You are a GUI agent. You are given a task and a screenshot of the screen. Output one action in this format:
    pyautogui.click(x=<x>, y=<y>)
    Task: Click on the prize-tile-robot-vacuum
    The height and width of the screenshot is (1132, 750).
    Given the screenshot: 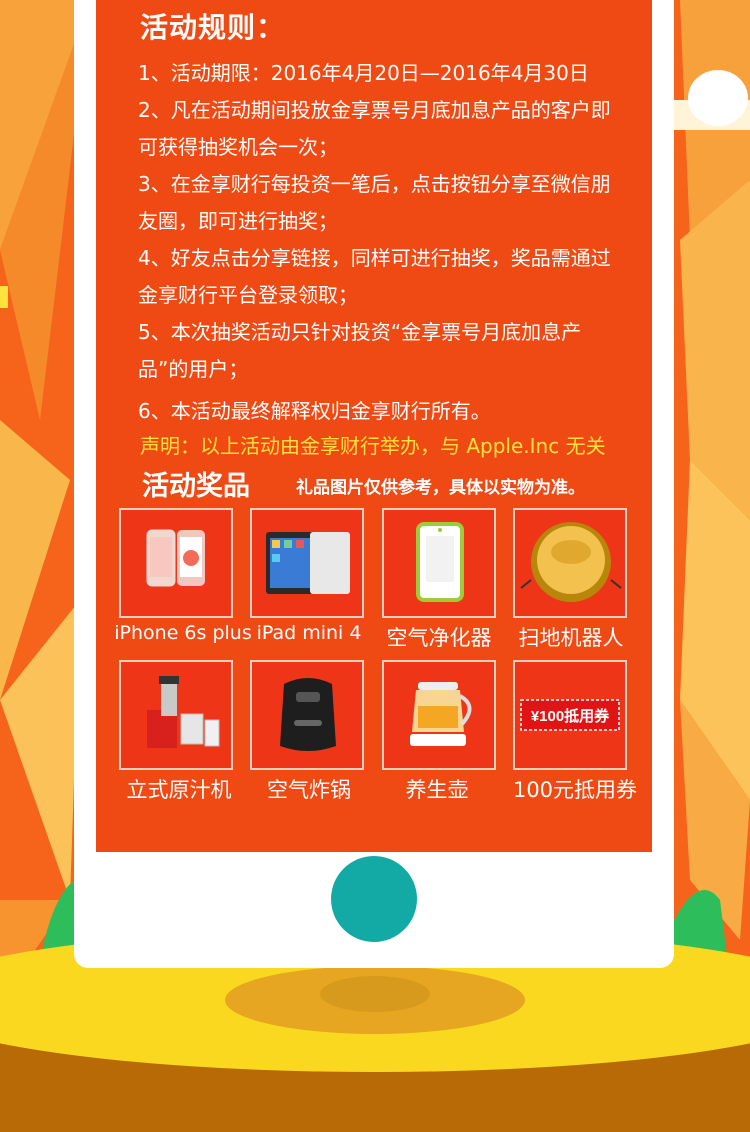 What is the action you would take?
    pyautogui.click(x=570, y=563)
    